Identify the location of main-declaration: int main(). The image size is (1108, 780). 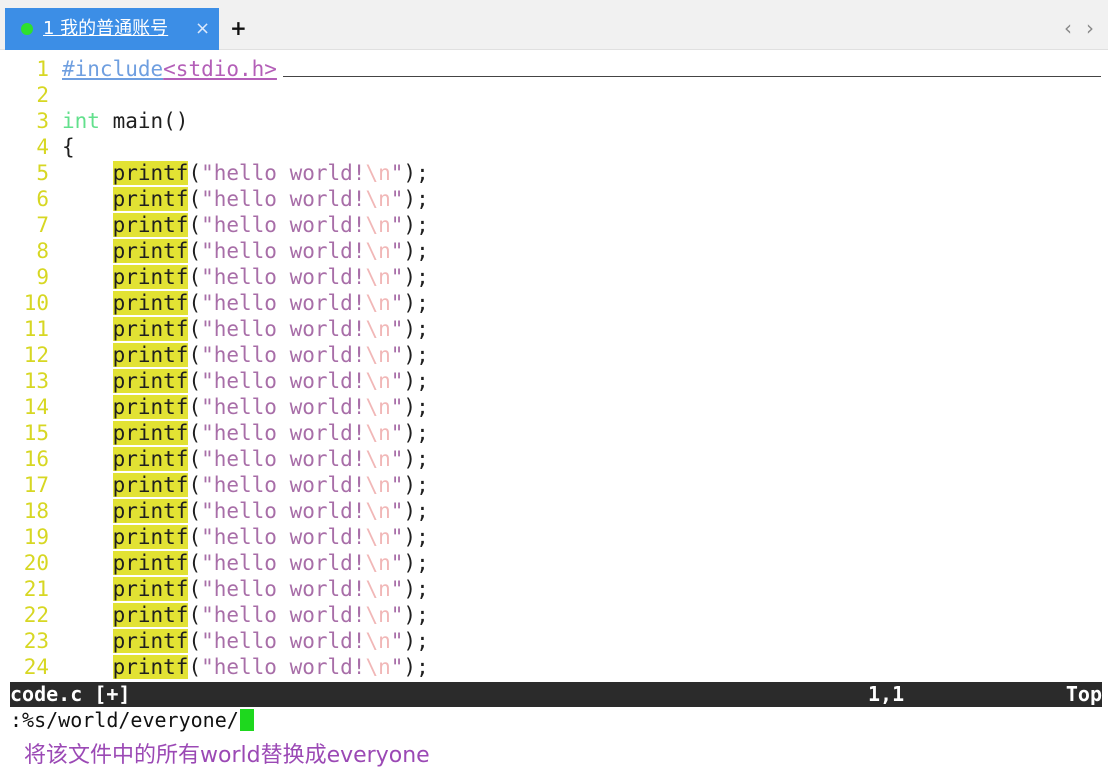
(125, 121).